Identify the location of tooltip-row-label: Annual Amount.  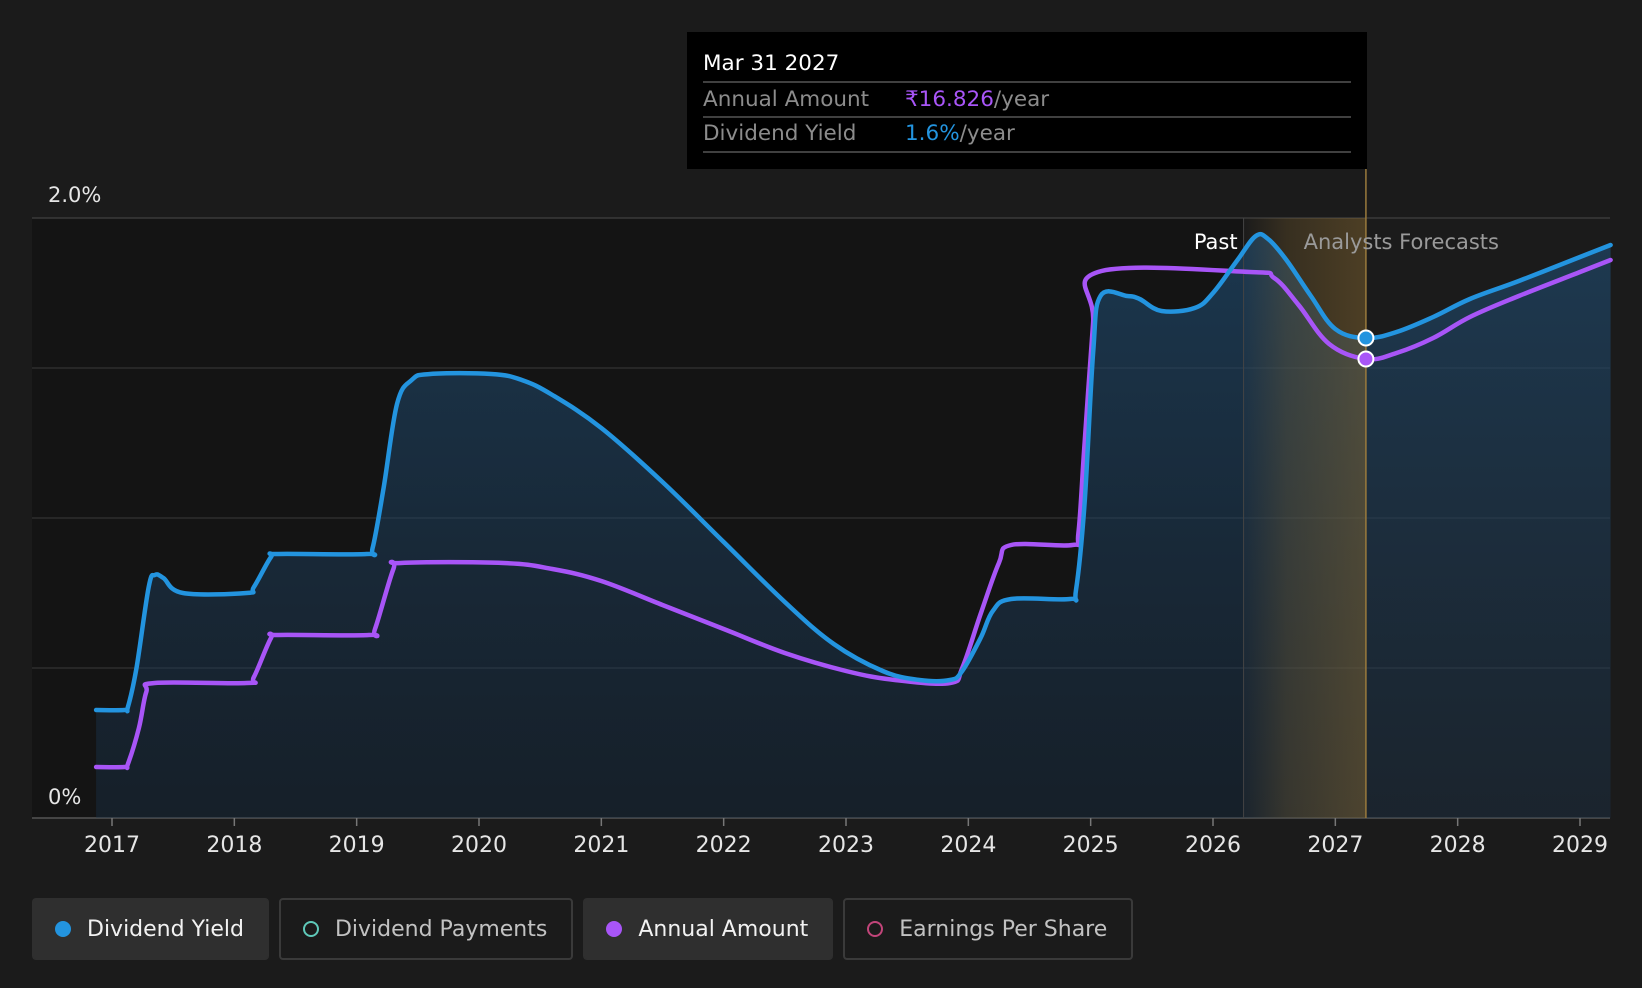
(786, 99).